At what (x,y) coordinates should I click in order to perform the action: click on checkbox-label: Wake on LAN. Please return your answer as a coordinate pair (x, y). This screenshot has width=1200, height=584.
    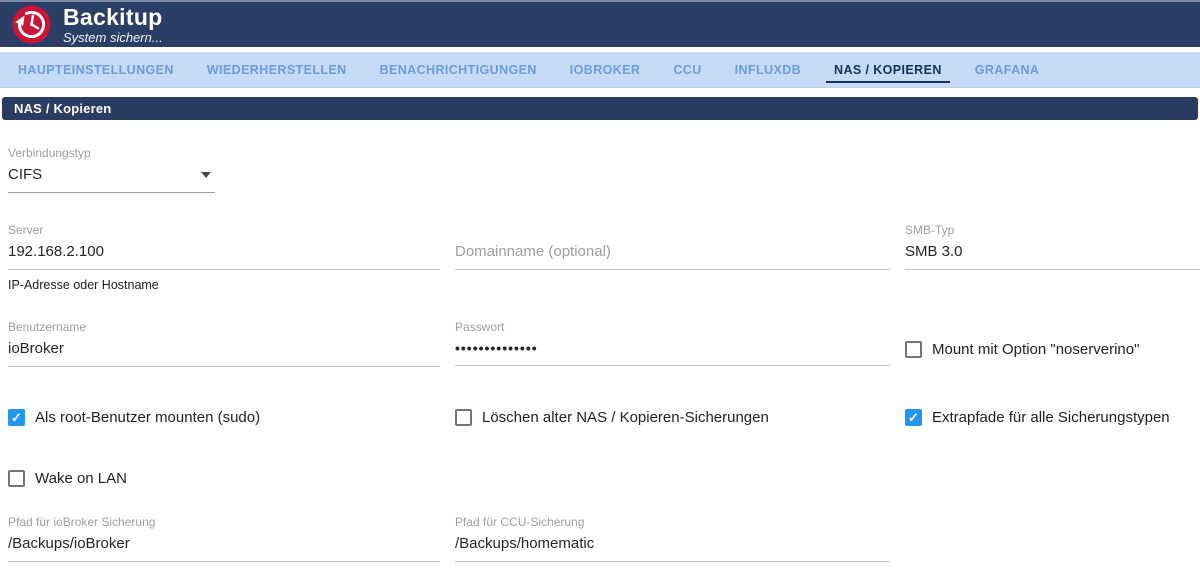
    Looking at the image, I should click on (81, 478).